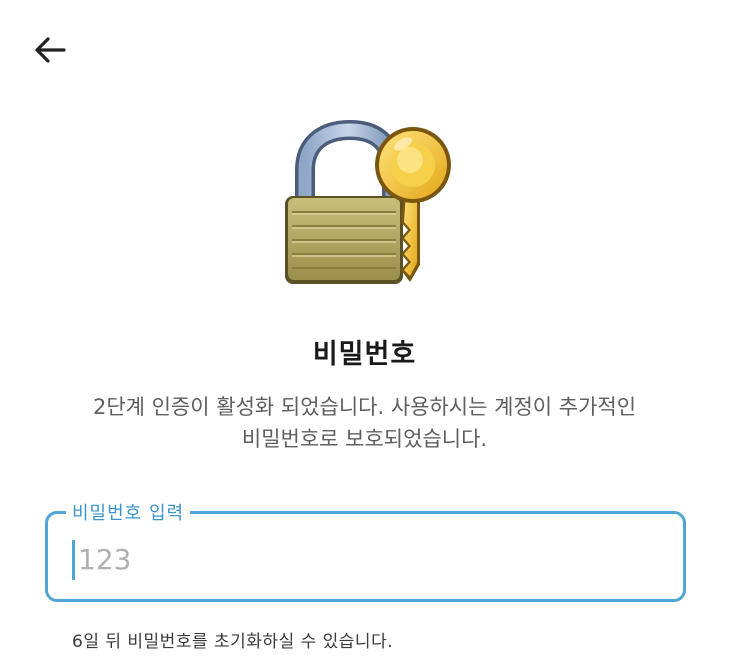 This screenshot has width=729, height=666. Describe the element at coordinates (233, 642) in the screenshot. I see `helper-text: 6일 뒤 비밀번호를 초기화하실 수 있습니다.` at that location.